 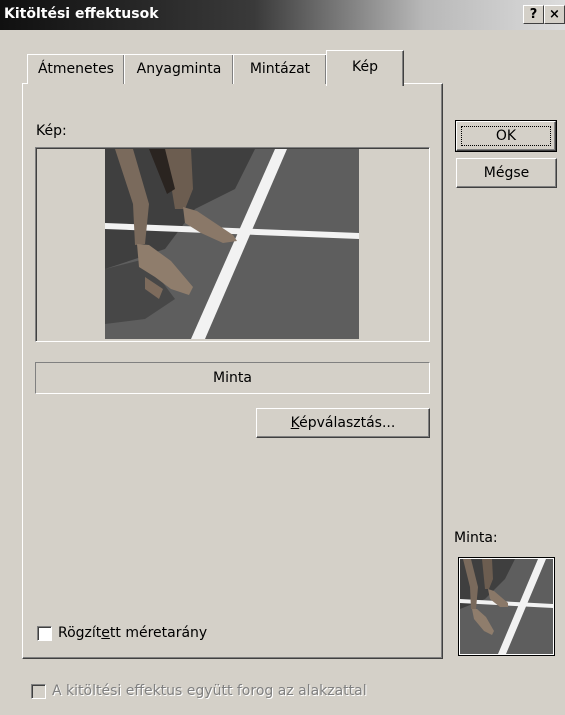 I want to click on question-mark-icon: ?, so click(x=533, y=14).